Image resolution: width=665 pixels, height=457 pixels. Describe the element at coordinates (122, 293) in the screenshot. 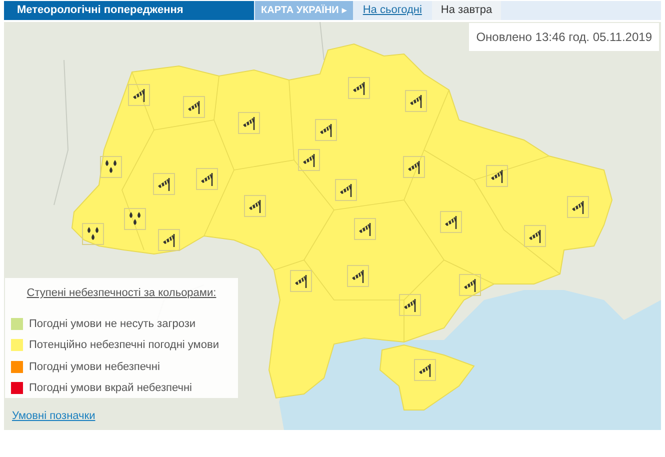

I see `legend-title: Ступені небезпечності за кольорами:` at that location.